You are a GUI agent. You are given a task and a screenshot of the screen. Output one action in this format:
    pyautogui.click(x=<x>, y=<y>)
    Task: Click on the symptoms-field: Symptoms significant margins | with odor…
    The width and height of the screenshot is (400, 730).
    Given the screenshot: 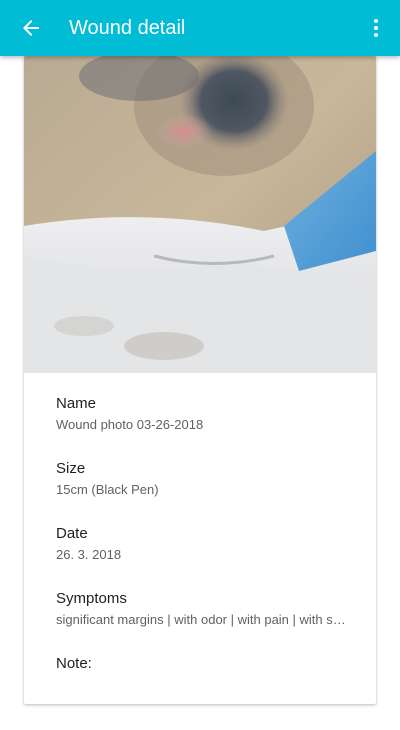 What is the action you would take?
    pyautogui.click(x=206, y=621)
    